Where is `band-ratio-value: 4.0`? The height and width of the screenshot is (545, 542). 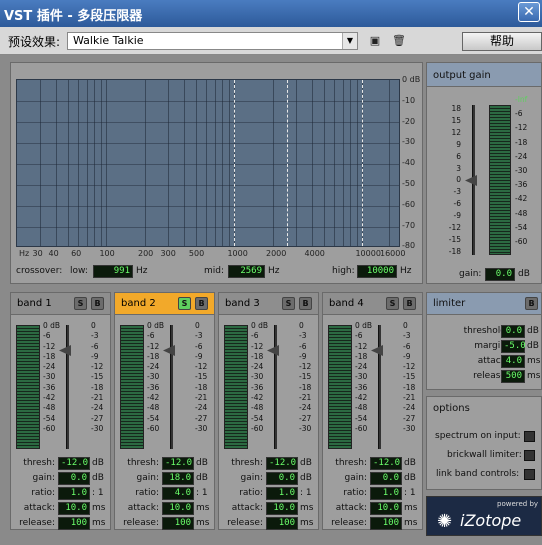
band-ratio-value: 4.0 is located at coordinates (178, 493).